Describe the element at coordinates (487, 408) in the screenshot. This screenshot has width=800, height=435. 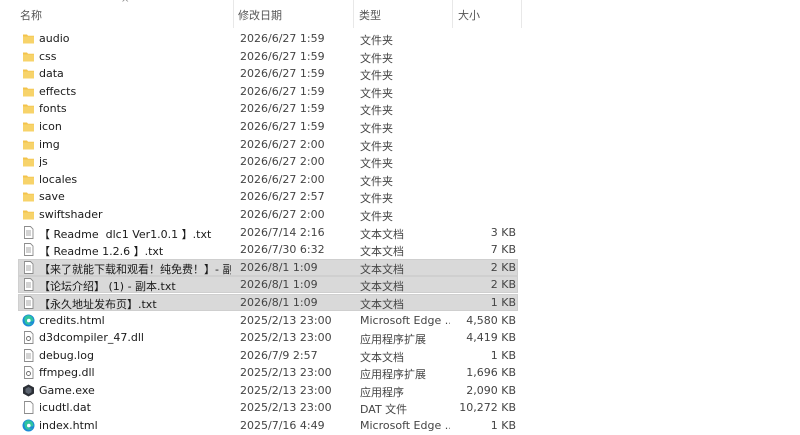
I see `file-size: 10,272 KB` at that location.